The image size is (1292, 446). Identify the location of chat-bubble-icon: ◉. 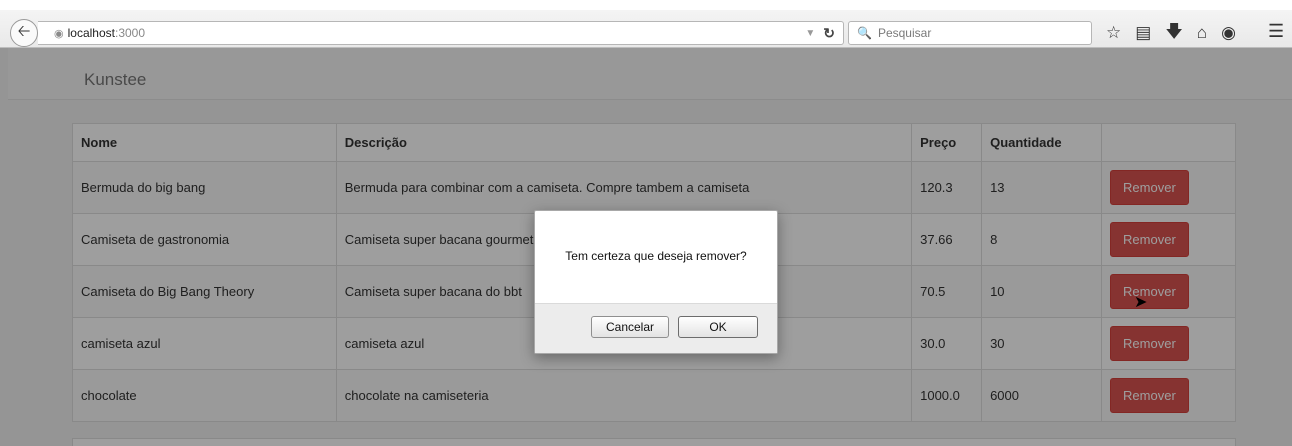
(1228, 33).